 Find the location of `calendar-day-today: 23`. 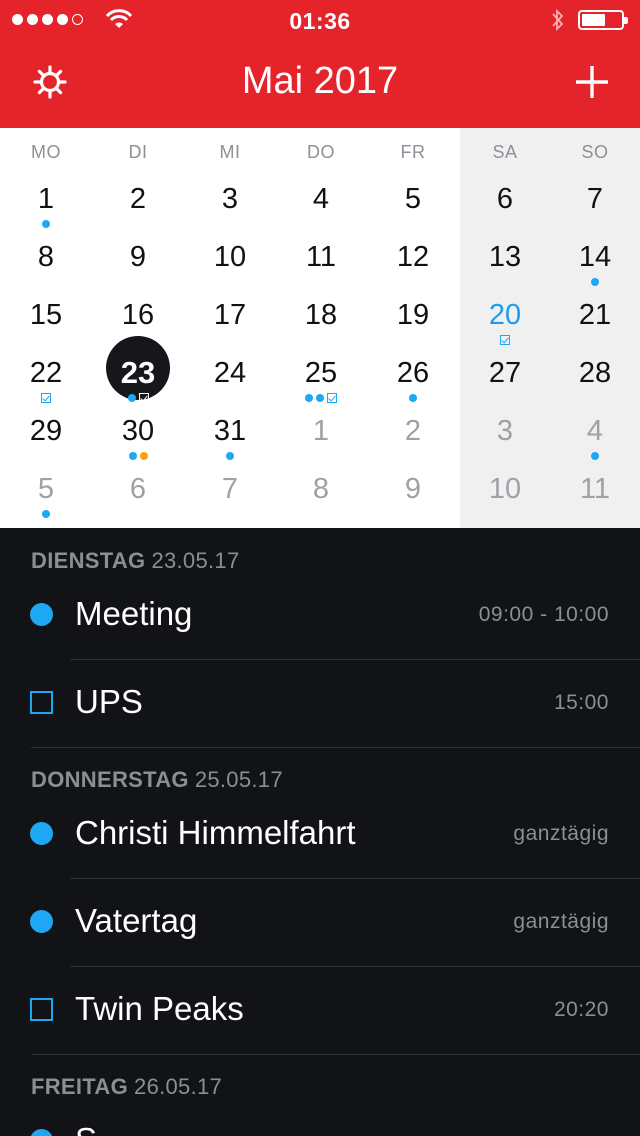

calendar-day-today: 23 is located at coordinates (138, 374).